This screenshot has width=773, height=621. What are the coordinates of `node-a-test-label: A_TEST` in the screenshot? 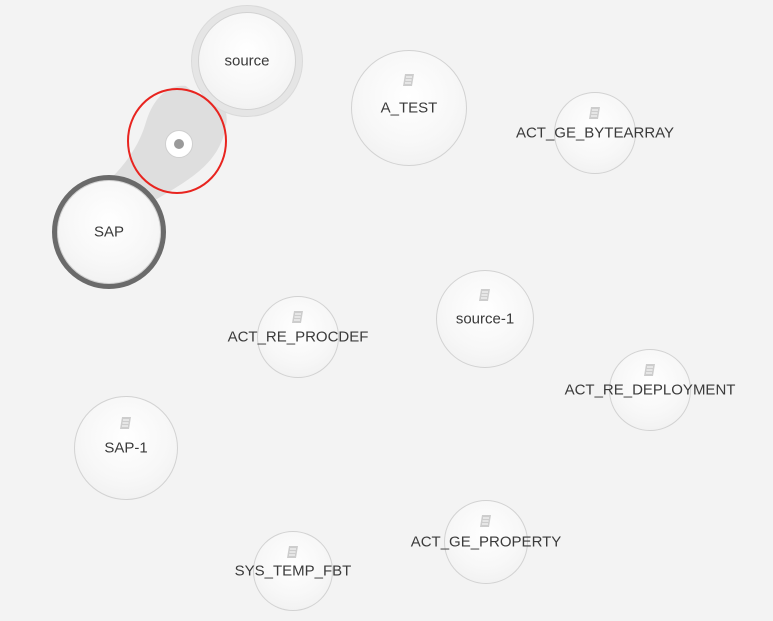 It's located at (409, 108).